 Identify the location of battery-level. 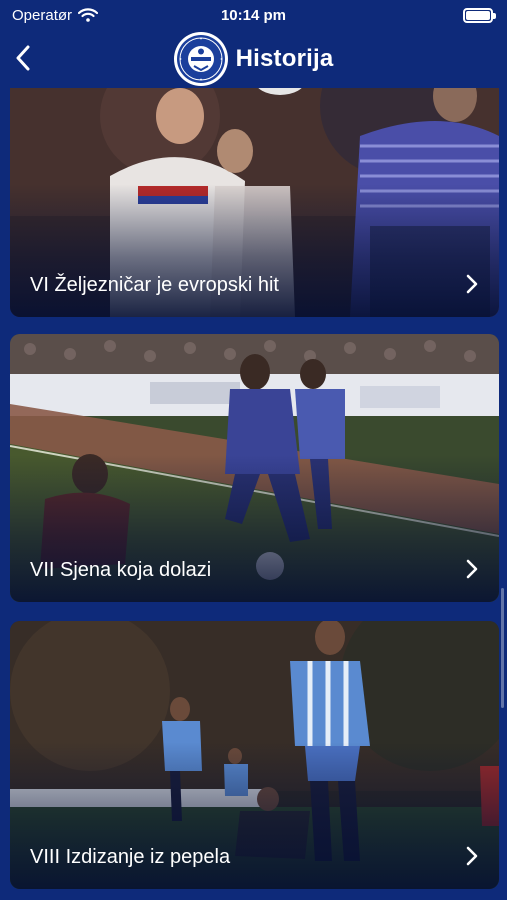
(478, 15).